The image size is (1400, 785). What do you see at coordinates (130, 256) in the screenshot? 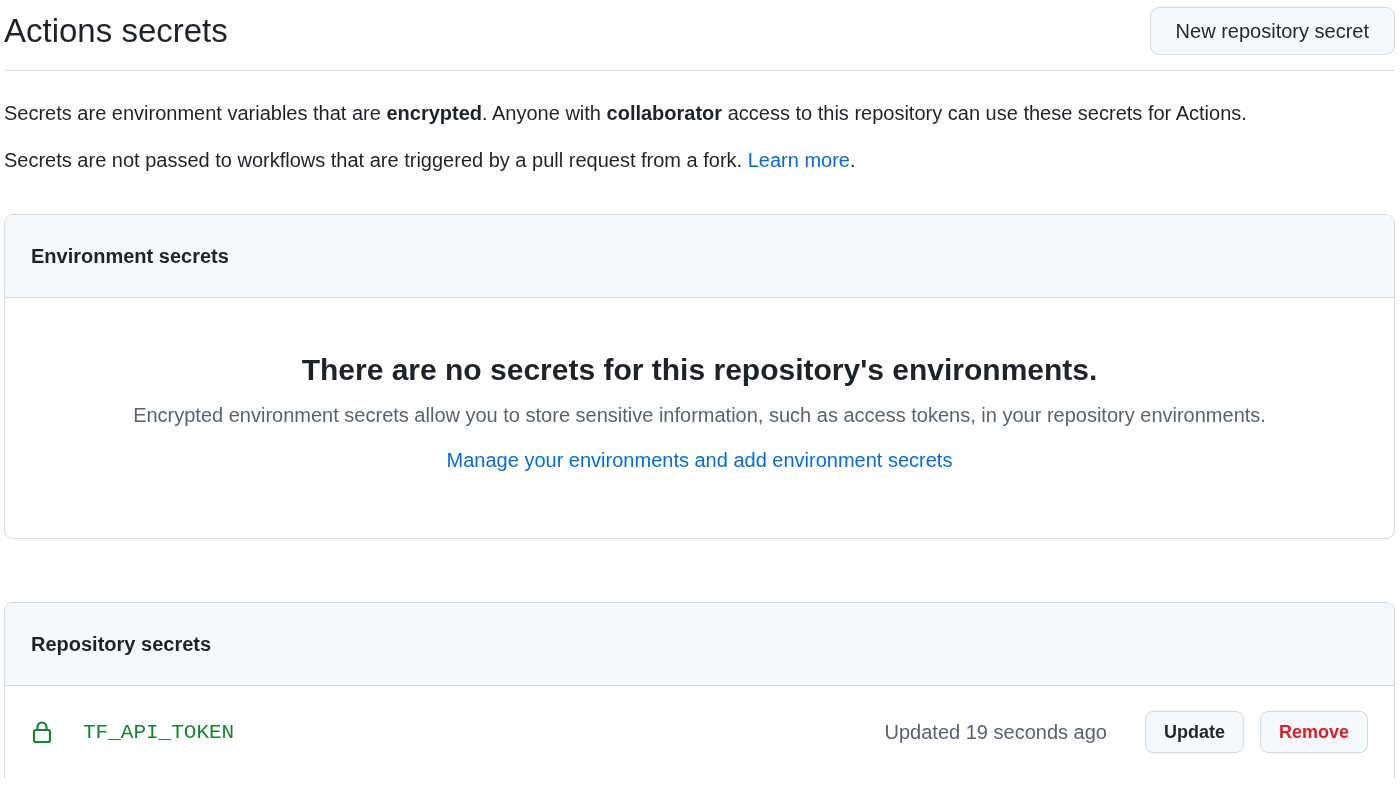
I see `section-heading: Environment secrets` at bounding box center [130, 256].